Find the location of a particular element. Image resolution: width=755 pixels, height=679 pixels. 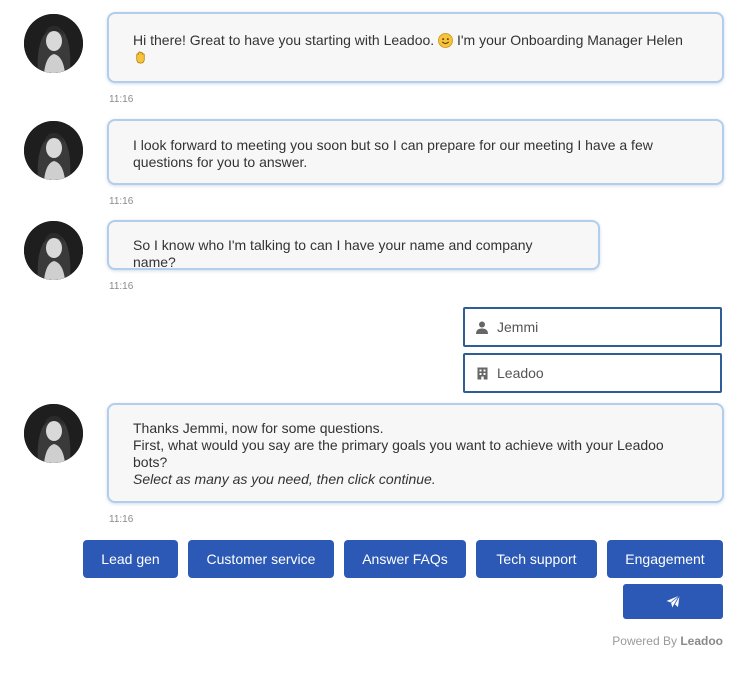

name-input is located at coordinates (597, 327).